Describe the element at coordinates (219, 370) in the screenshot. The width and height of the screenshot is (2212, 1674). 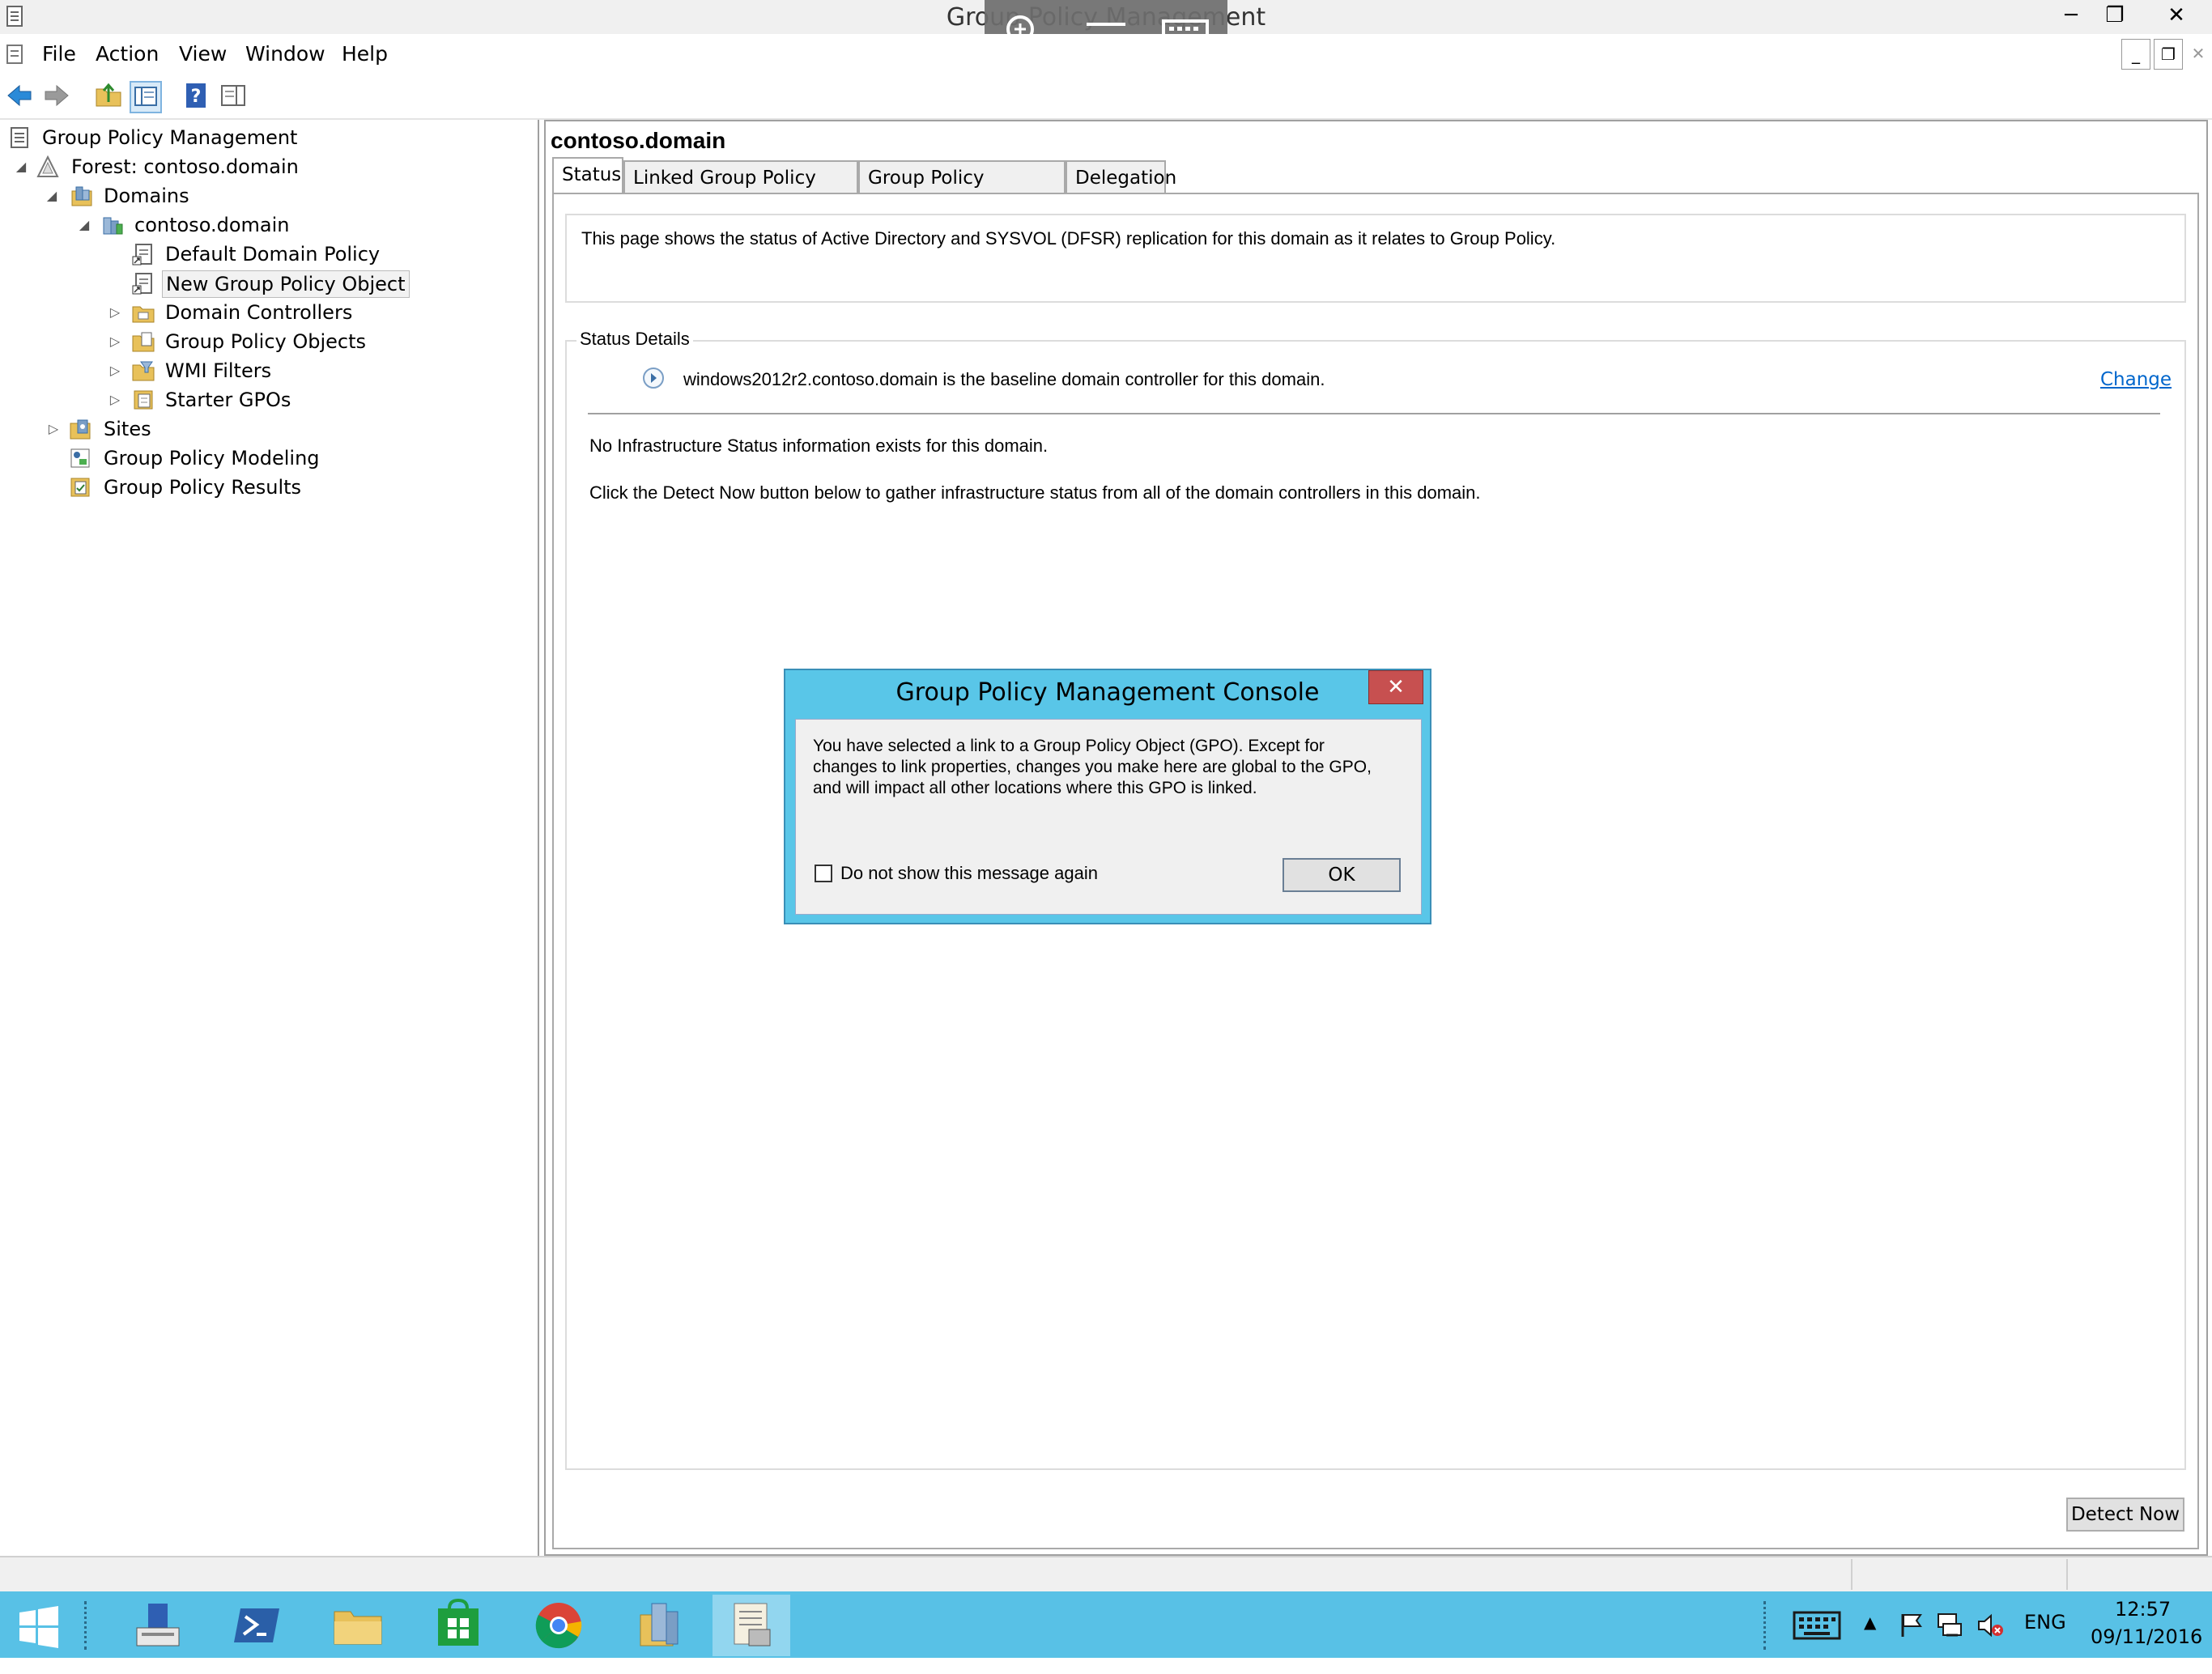
I see `tree-label: WMI Filters` at that location.